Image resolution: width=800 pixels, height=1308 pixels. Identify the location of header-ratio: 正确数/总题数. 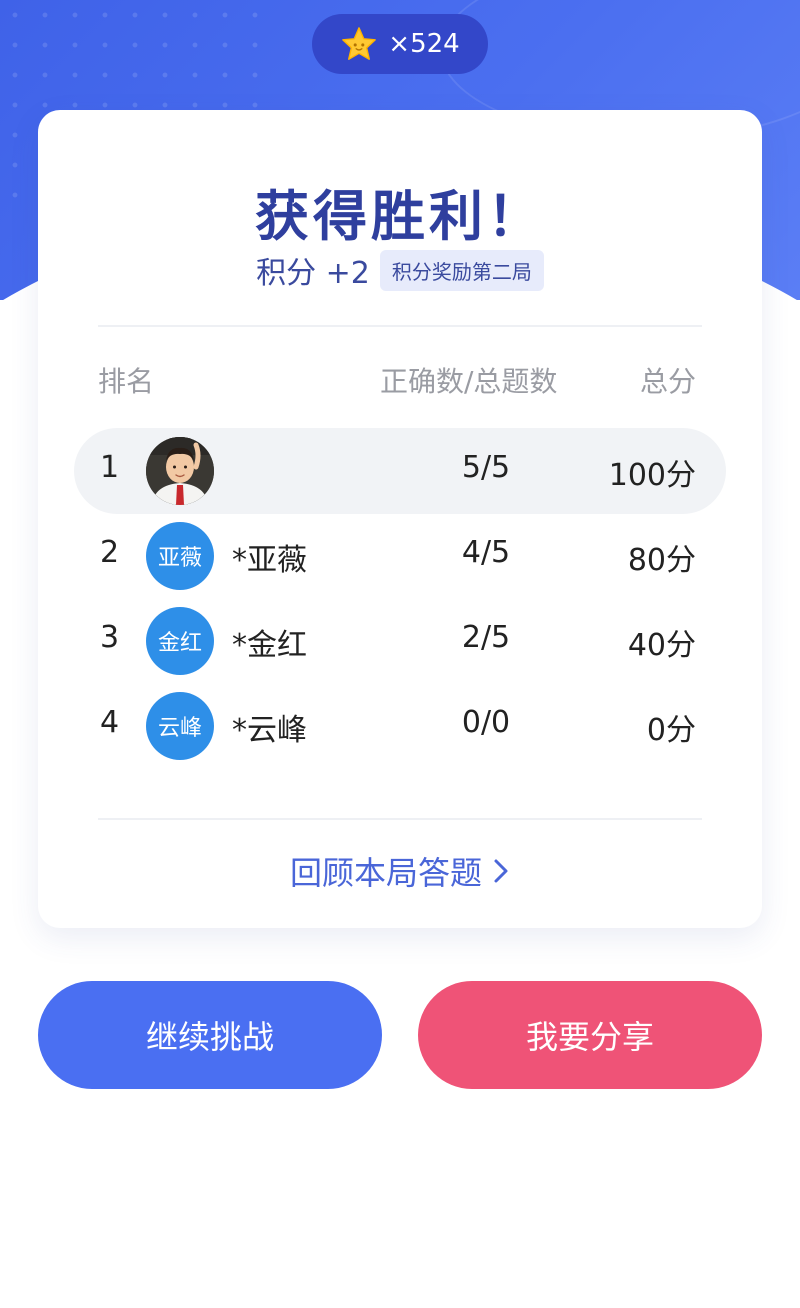
(469, 381).